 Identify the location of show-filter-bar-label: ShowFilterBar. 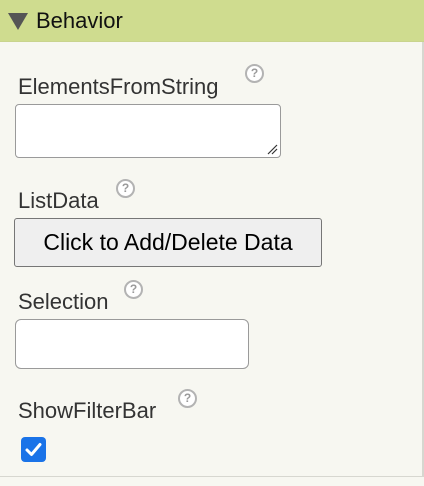
(87, 410).